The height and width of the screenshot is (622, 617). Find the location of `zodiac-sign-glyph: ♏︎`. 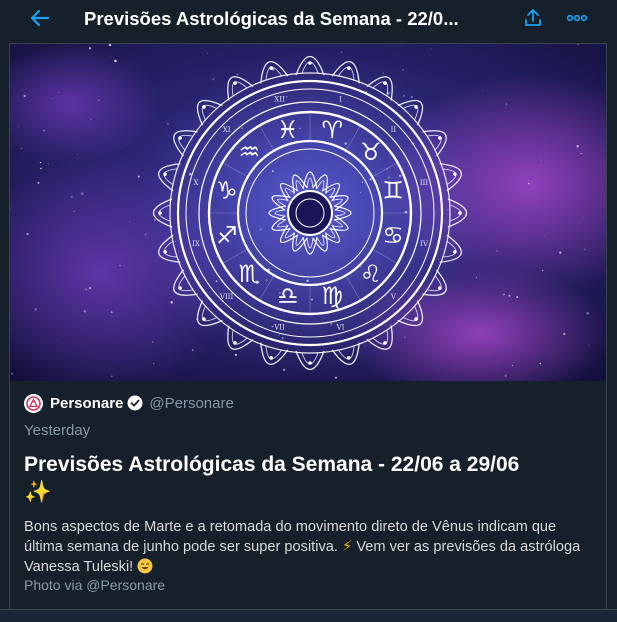

zodiac-sign-glyph: ♏︎ is located at coordinates (249, 274).